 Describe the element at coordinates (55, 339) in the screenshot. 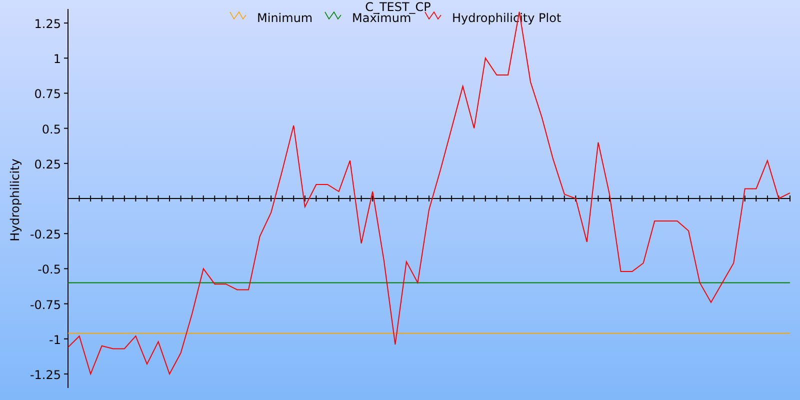

I see `y-tick-label: -1` at that location.